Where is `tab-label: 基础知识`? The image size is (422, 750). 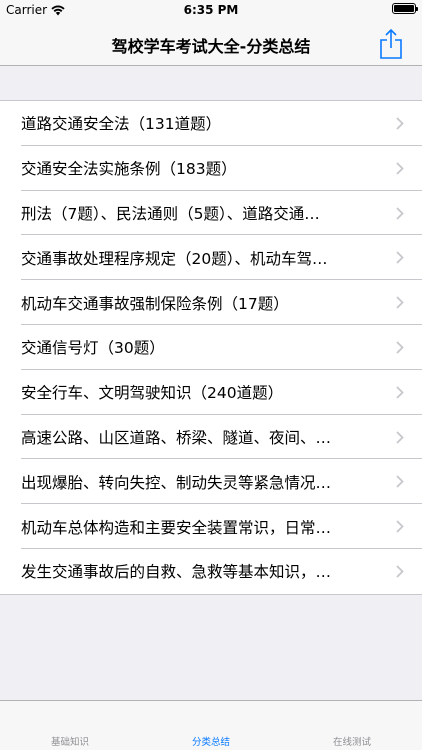
tab-label: 基础知识 is located at coordinates (69, 742).